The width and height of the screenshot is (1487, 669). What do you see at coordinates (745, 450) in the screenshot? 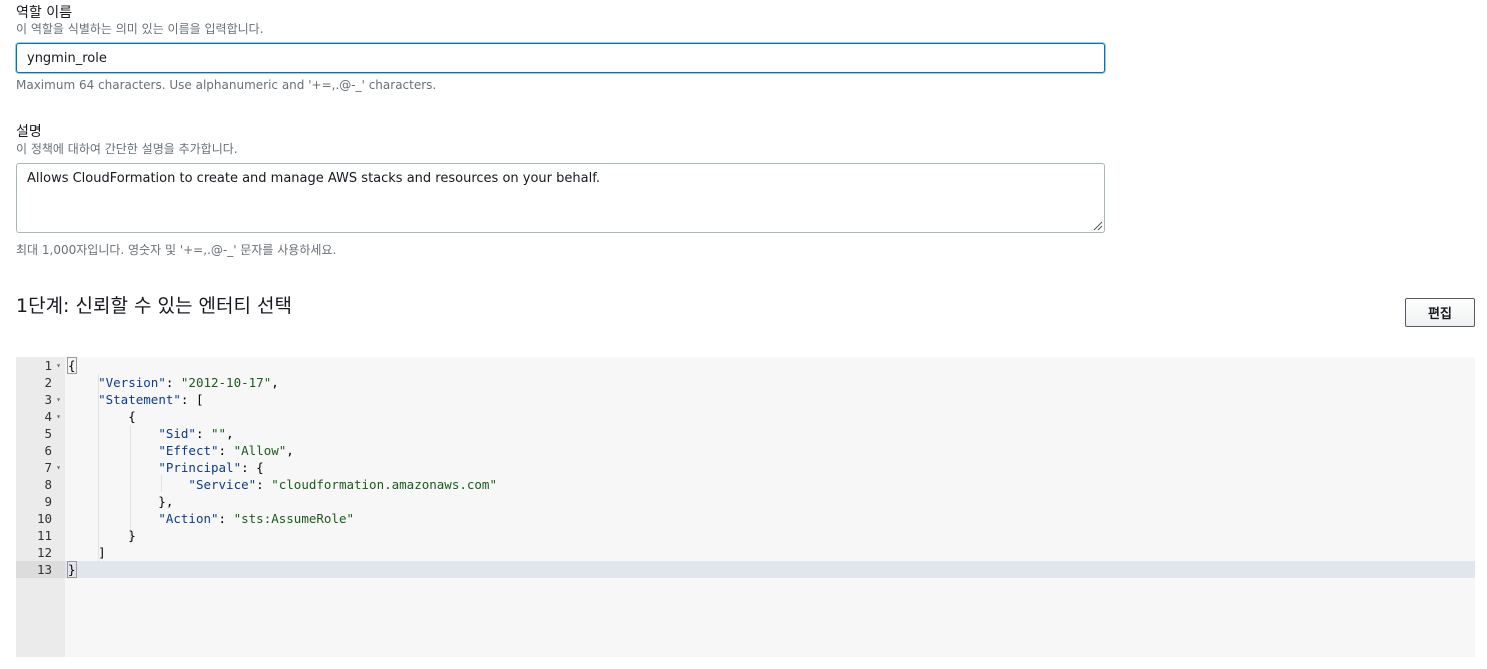
I see `code-line: 6 "Effect": "Allow",` at bounding box center [745, 450].